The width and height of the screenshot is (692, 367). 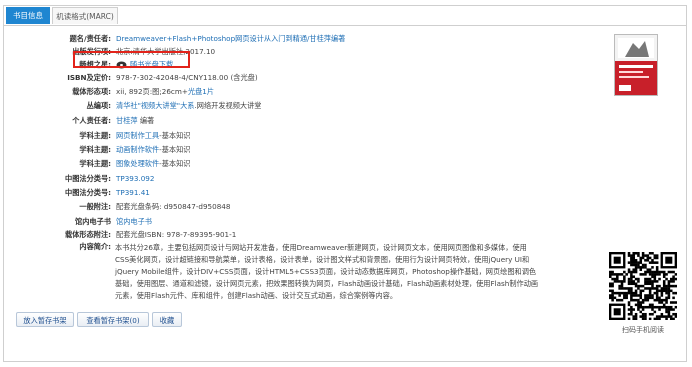 I want to click on tab-book-info: 书目信息, so click(x=28, y=15).